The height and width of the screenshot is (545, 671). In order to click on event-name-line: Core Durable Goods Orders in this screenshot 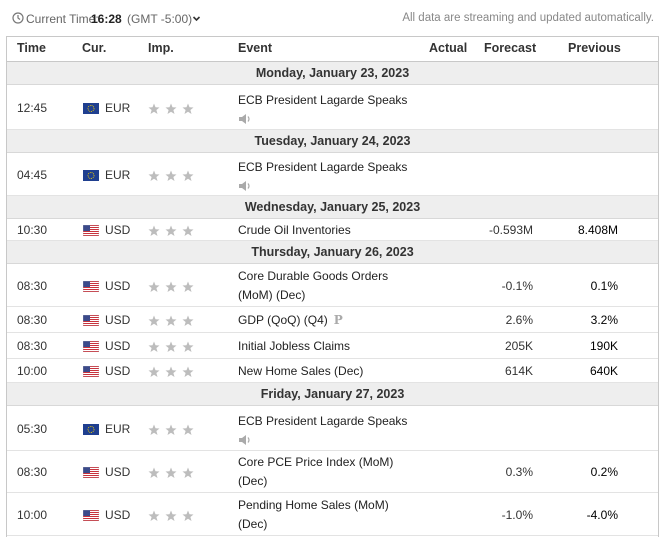, I will do `click(313, 276)`.